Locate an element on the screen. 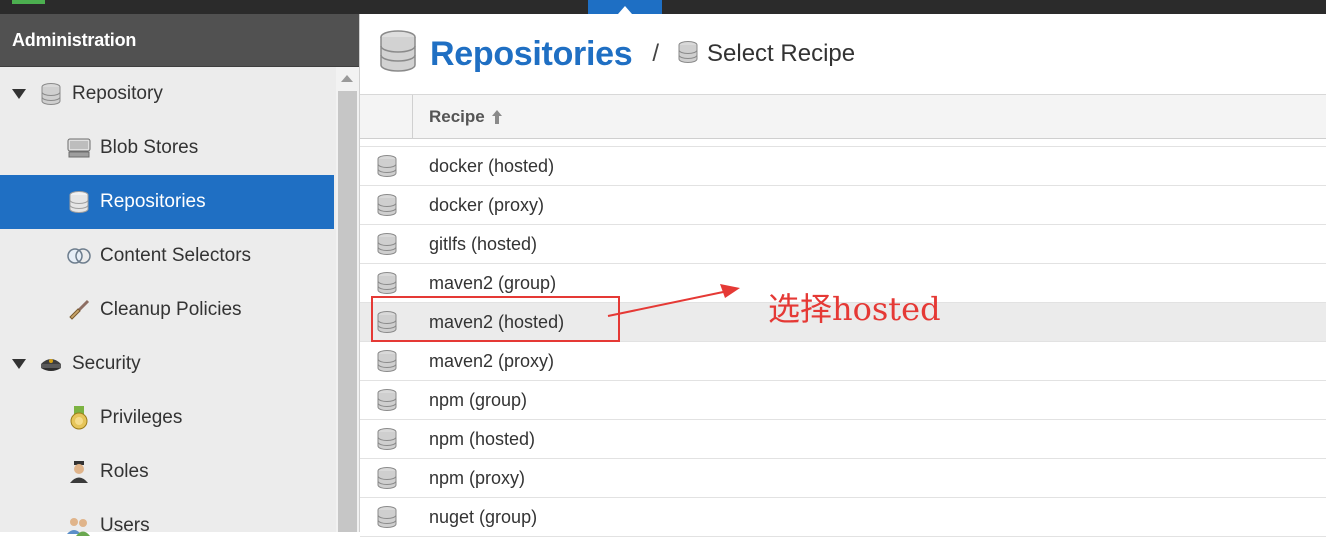 The width and height of the screenshot is (1326, 553). table-row: gitlfs (hosted) is located at coordinates (843, 244).